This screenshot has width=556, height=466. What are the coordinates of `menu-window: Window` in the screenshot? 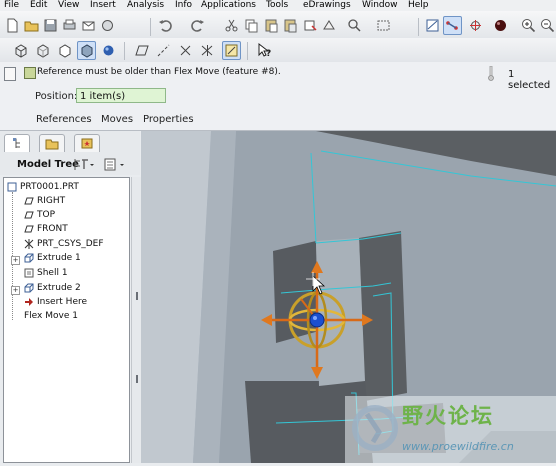 It's located at (380, 5).